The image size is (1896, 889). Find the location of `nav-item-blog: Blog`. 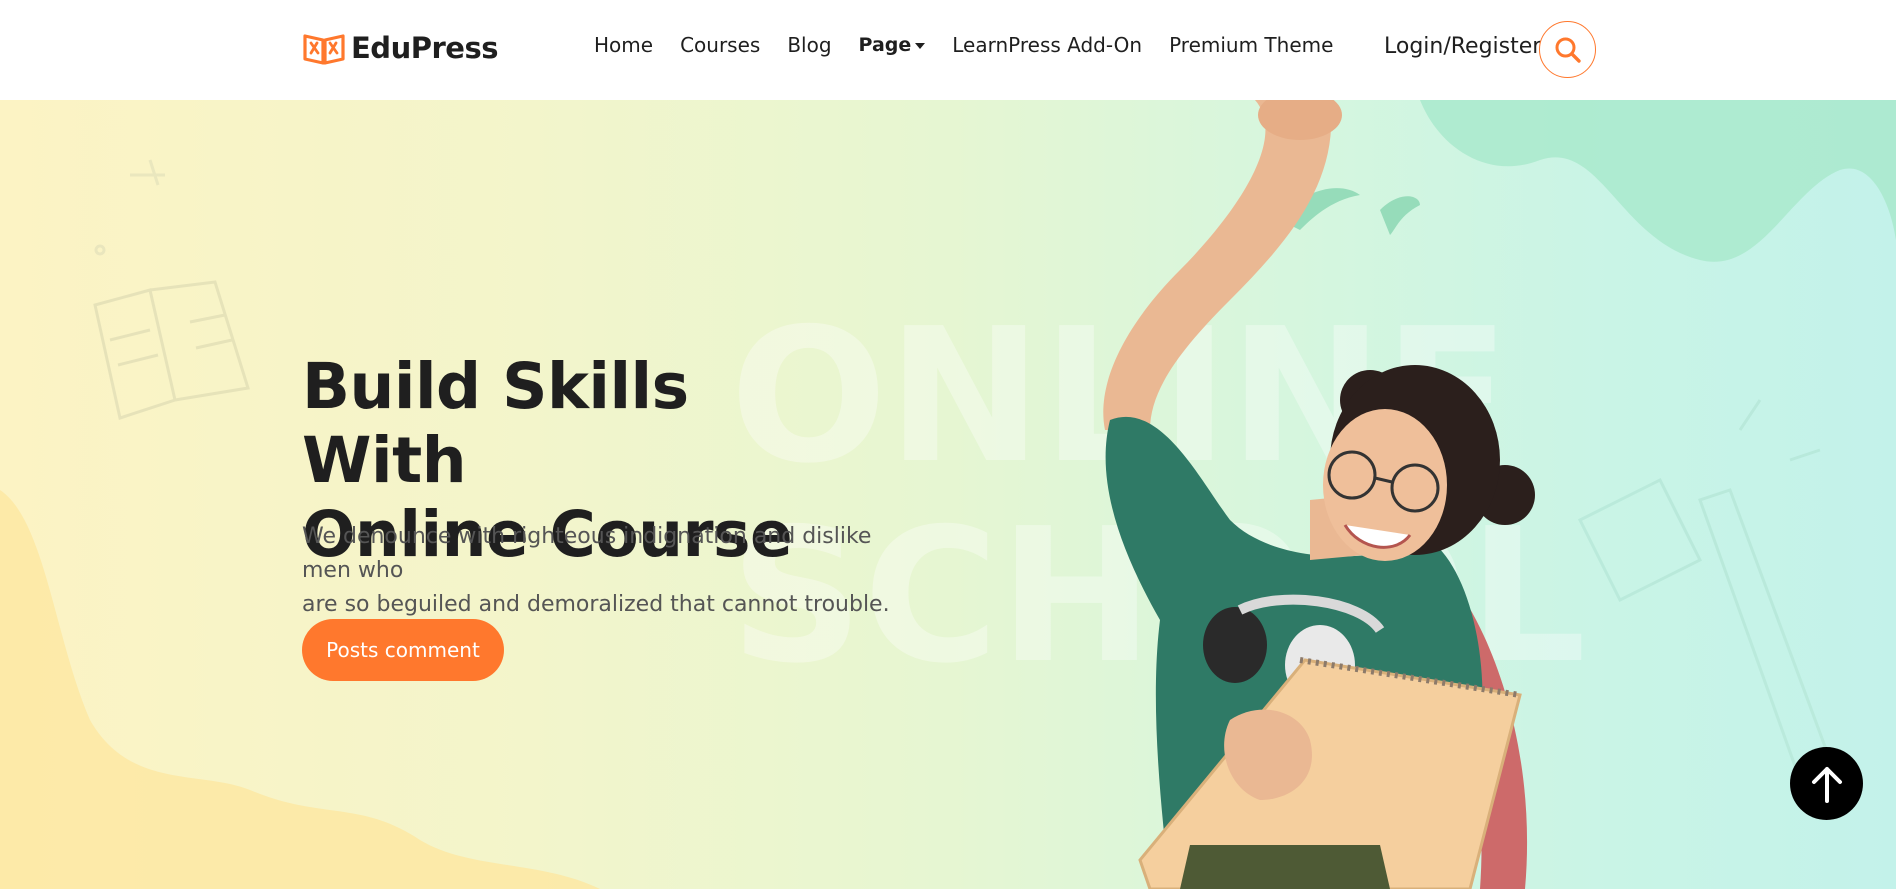

nav-item-blog: Blog is located at coordinates (809, 45).